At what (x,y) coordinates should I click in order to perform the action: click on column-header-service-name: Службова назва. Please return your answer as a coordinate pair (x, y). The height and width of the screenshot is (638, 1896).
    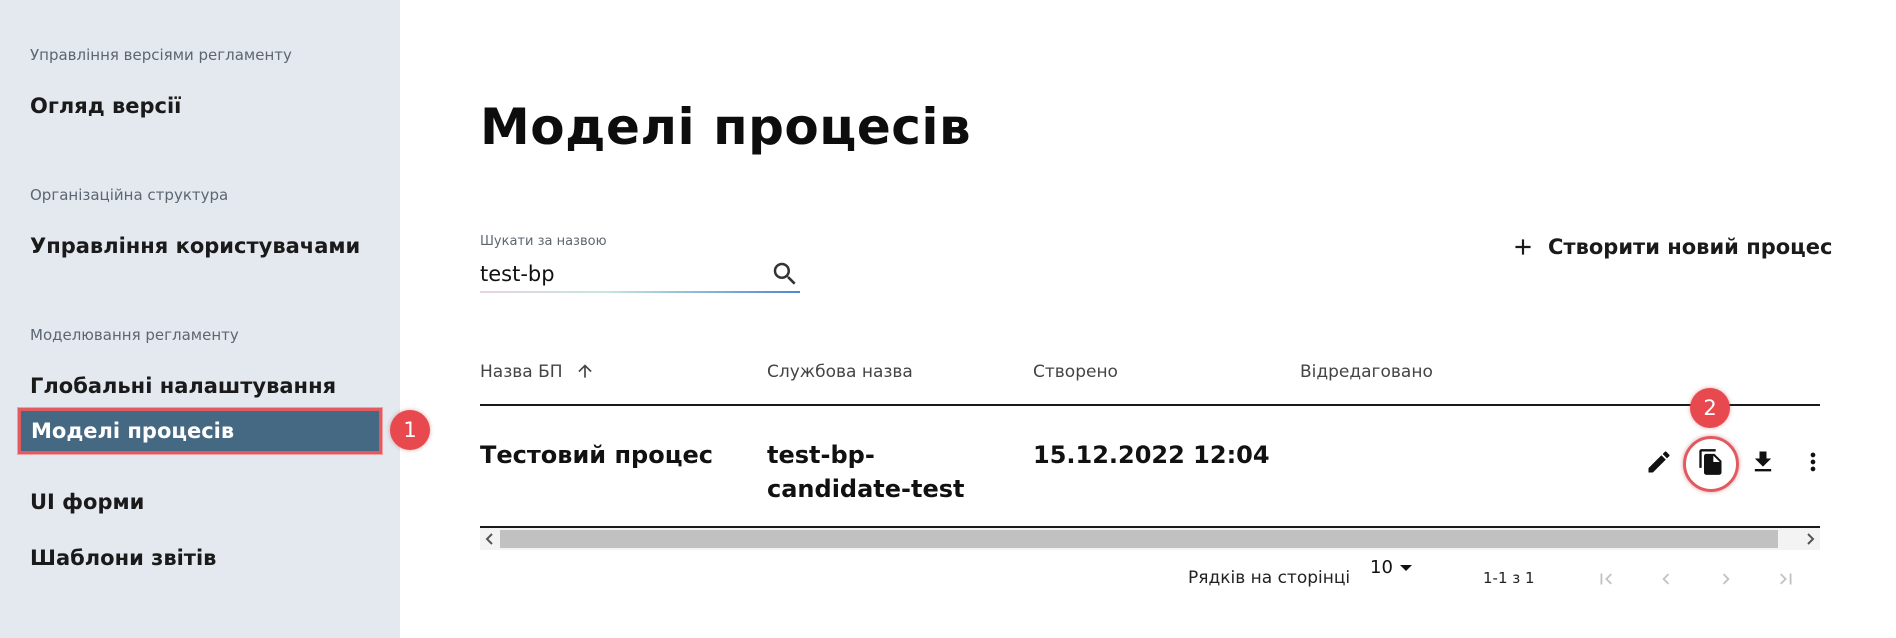
    Looking at the image, I should click on (840, 372).